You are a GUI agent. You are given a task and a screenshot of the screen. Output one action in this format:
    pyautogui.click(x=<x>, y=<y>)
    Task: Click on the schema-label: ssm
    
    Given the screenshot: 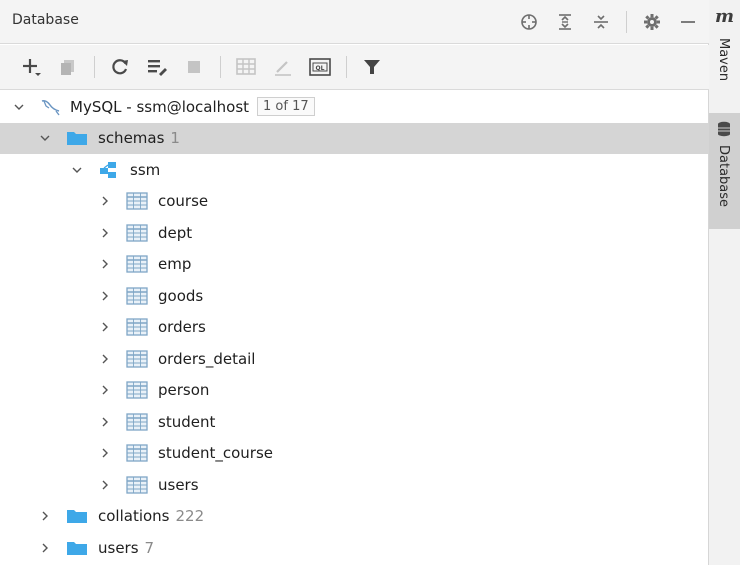 What is the action you would take?
    pyautogui.click(x=145, y=169)
    